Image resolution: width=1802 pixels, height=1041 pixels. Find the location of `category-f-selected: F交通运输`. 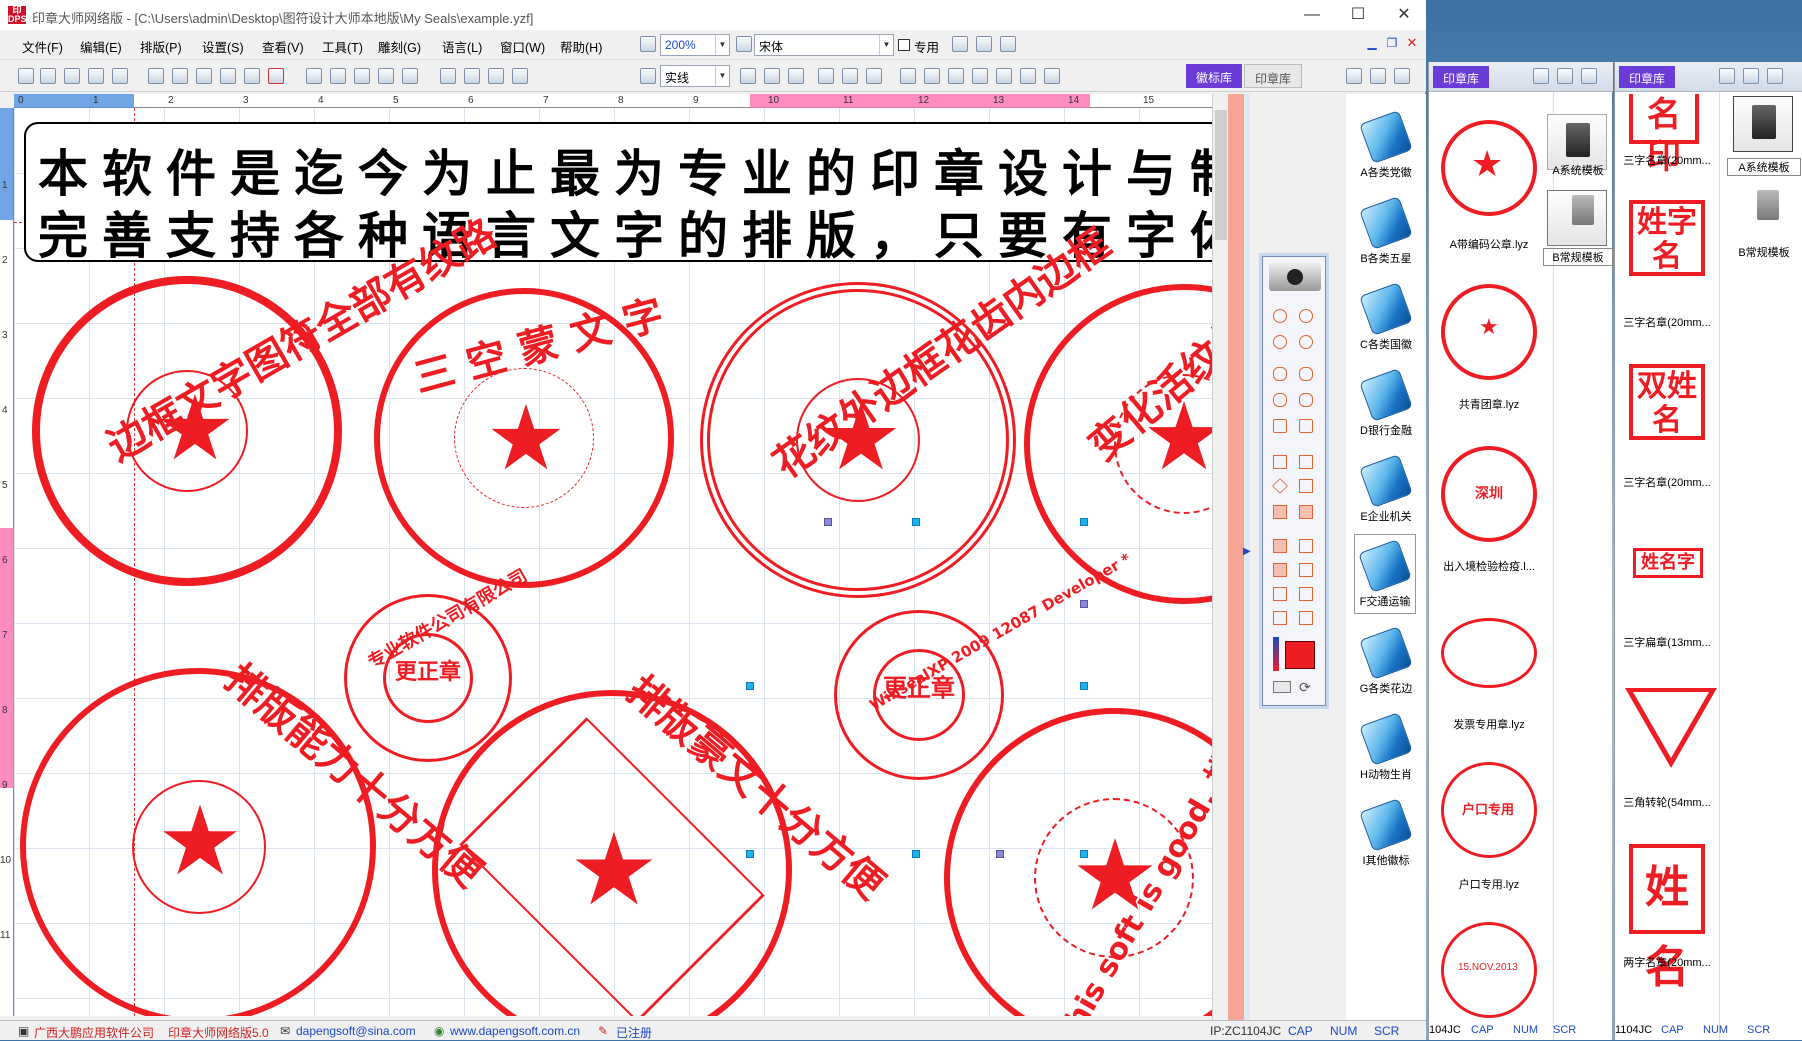

category-f-selected: F交通运输 is located at coordinates (1385, 574).